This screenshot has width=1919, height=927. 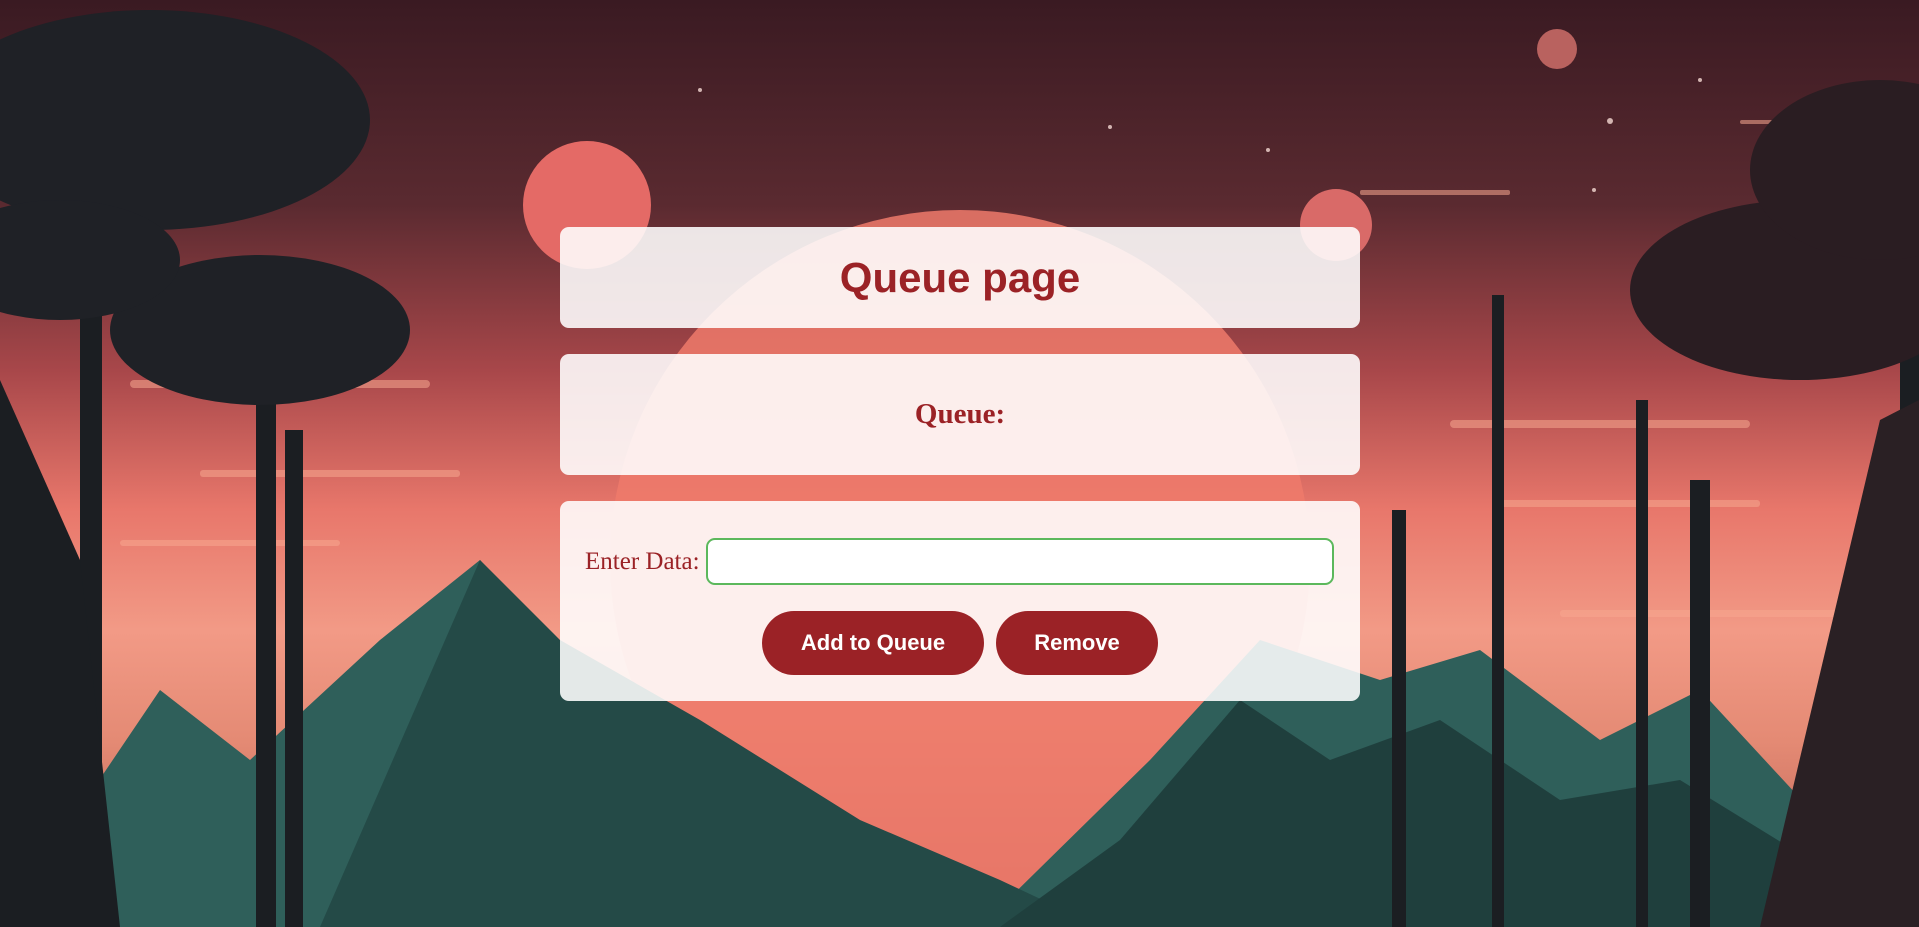 I want to click on queue-label: Queue:, so click(x=960, y=414).